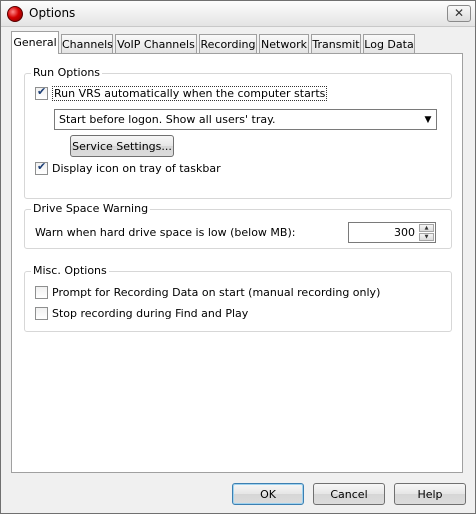 The height and width of the screenshot is (514, 476). Describe the element at coordinates (91, 208) in the screenshot. I see `drive-space-title: Drive Space Warning` at that location.